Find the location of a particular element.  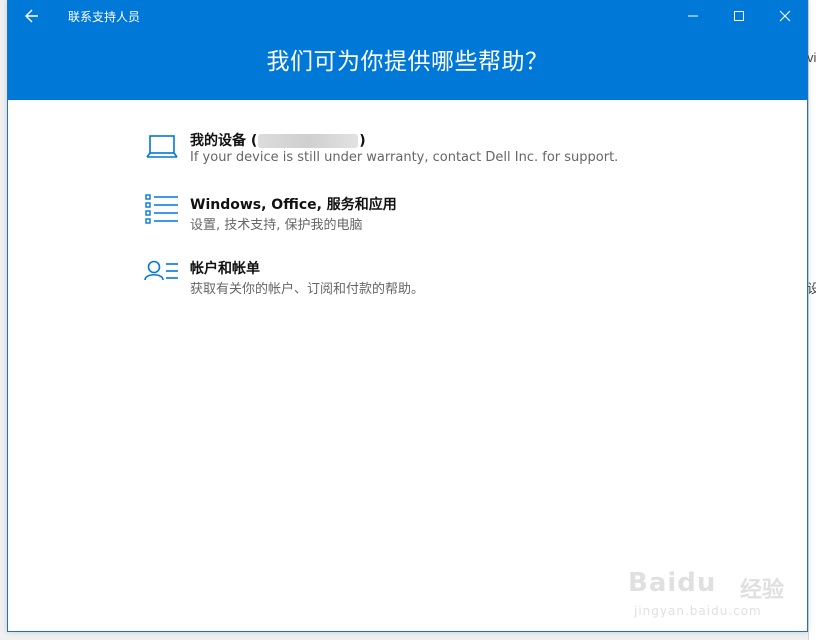

watermark-logo: Baidu is located at coordinates (672, 583).